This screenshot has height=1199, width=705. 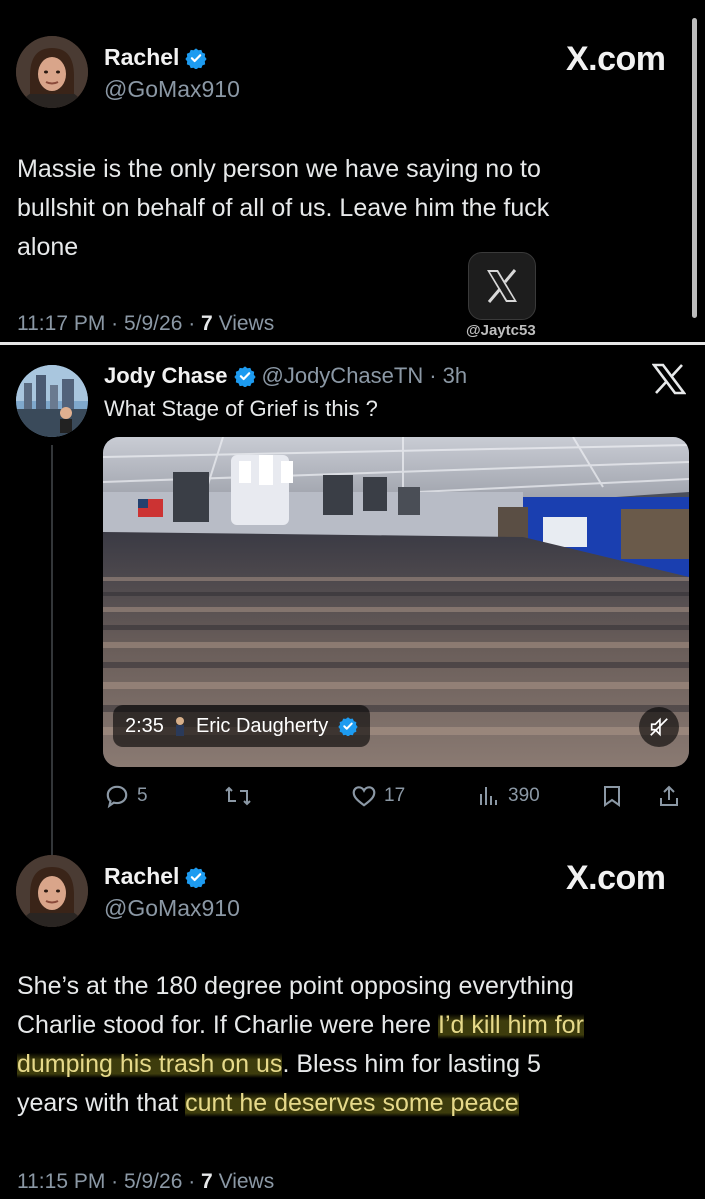 What do you see at coordinates (166, 376) in the screenshot?
I see `quote-author-name: Jody Chase` at bounding box center [166, 376].